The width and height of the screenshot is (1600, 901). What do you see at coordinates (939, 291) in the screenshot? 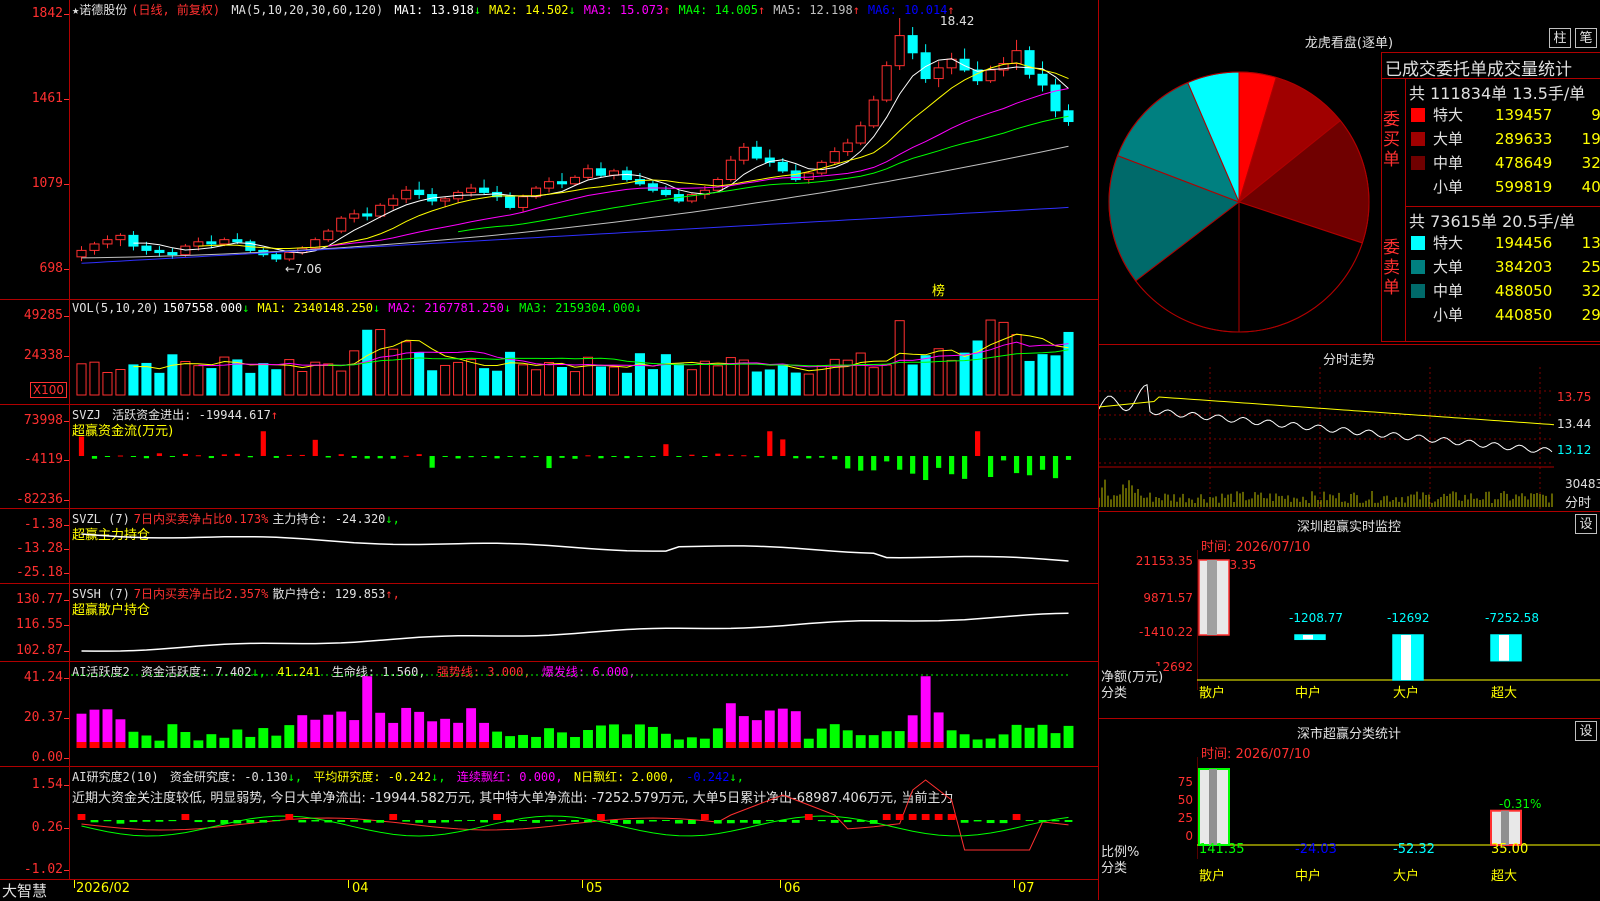
I see `dragon-list-mark: 榜` at bounding box center [939, 291].